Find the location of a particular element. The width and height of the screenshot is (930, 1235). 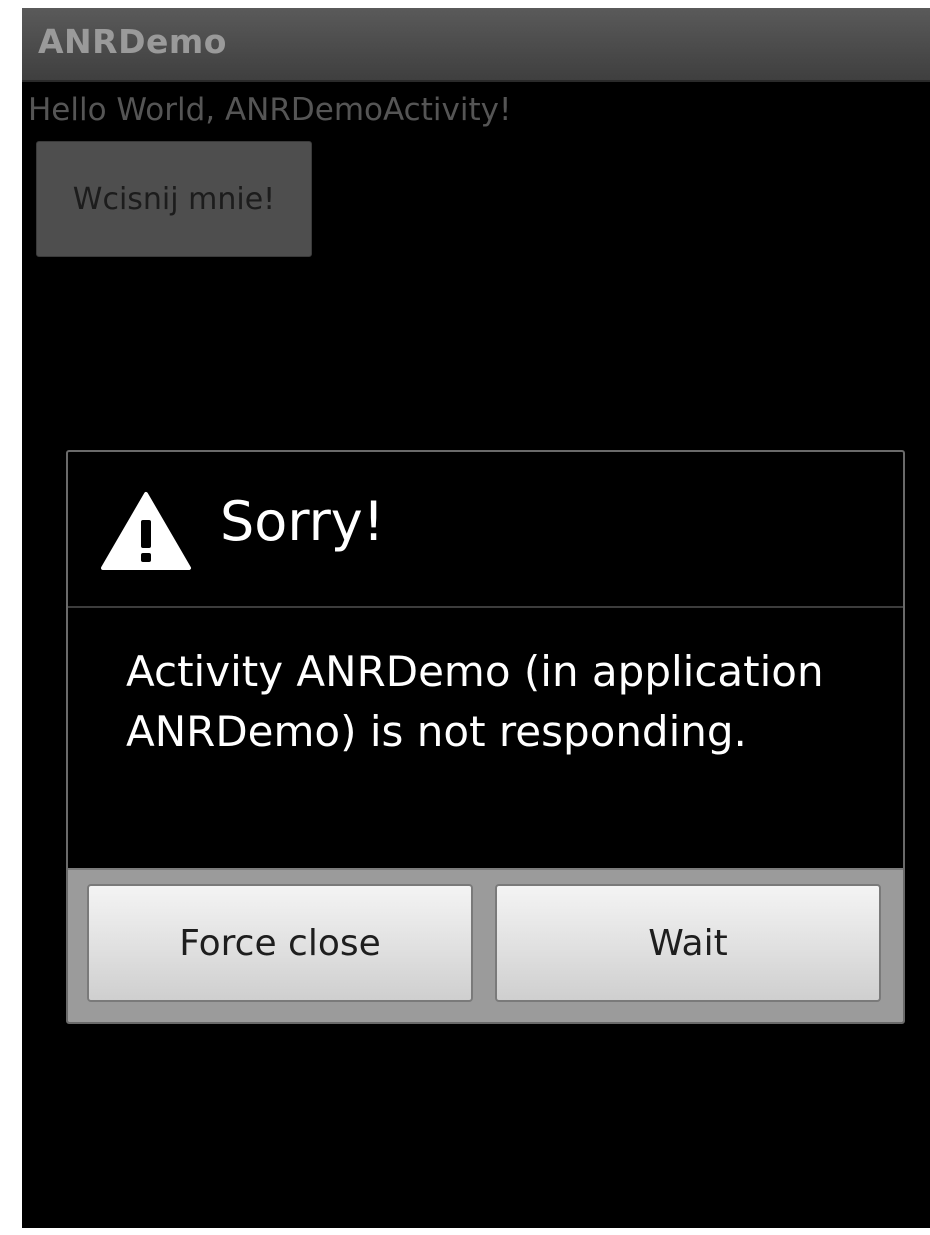

dialog-title: Sorry! is located at coordinates (302, 521).